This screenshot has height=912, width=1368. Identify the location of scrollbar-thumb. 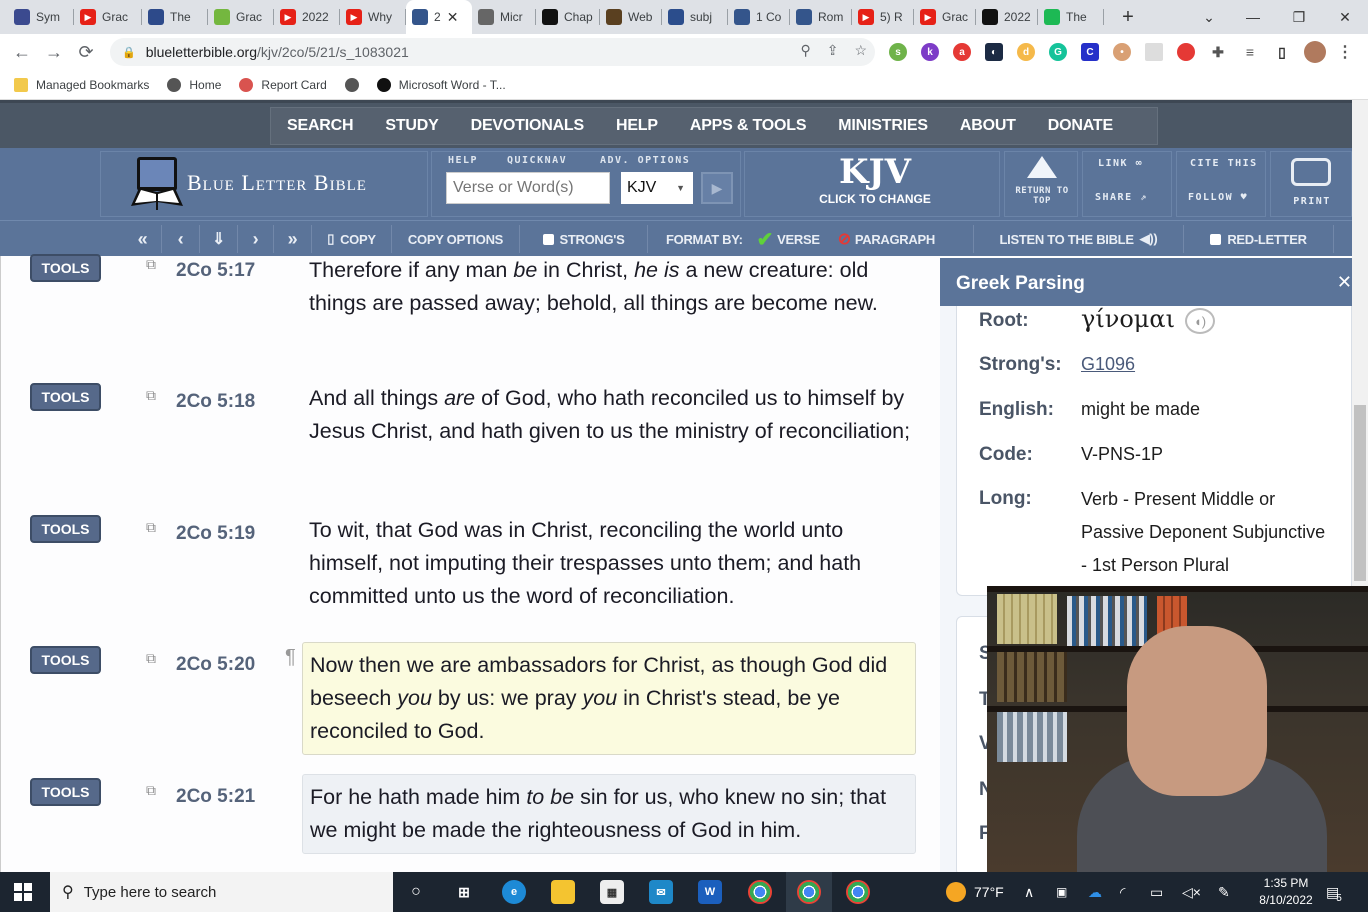
(1360, 493).